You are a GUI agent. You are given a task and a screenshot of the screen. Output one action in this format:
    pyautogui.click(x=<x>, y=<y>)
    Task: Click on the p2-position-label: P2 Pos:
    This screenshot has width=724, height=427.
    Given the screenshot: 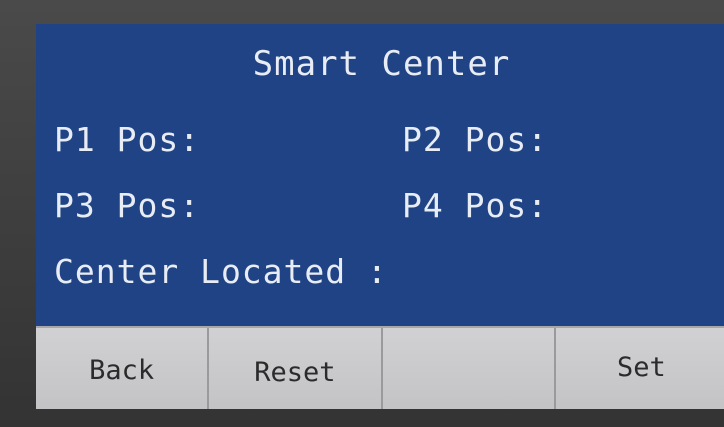 What is the action you would take?
    pyautogui.click(x=475, y=139)
    